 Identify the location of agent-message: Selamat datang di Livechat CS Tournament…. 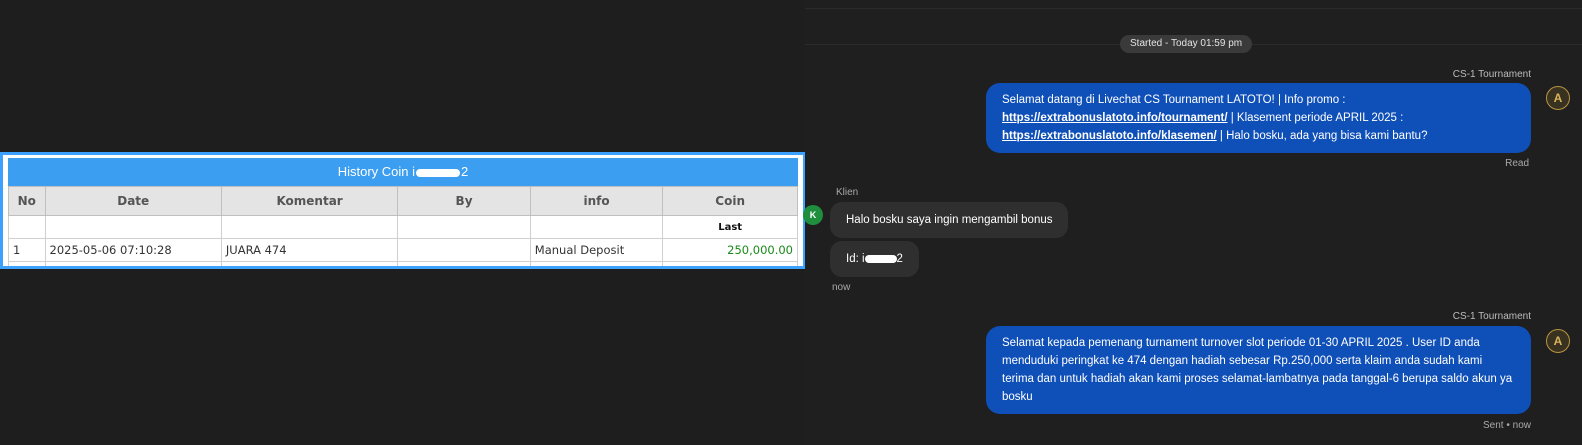
(1258, 118).